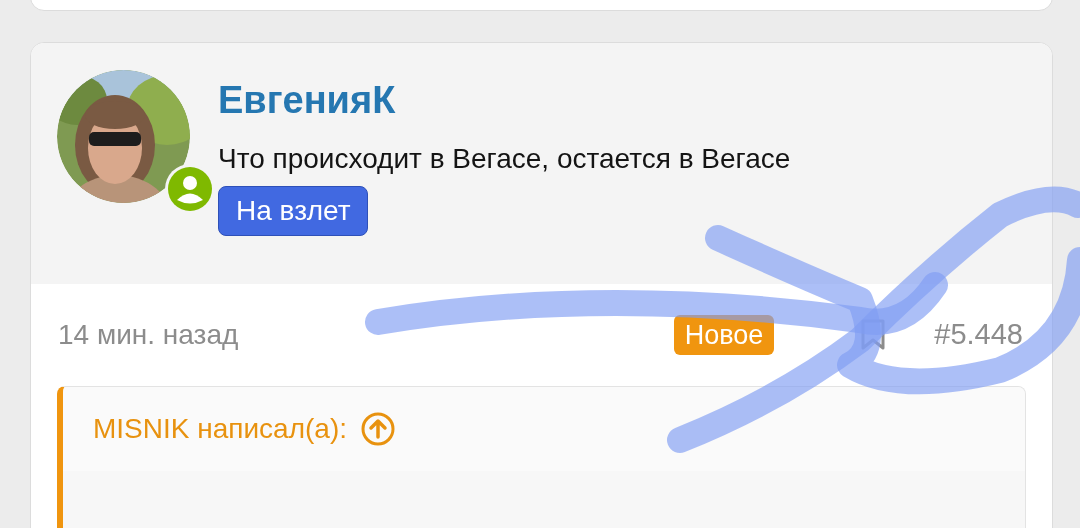  Describe the element at coordinates (148, 335) in the screenshot. I see `post-time: 14 мин. назад` at that location.